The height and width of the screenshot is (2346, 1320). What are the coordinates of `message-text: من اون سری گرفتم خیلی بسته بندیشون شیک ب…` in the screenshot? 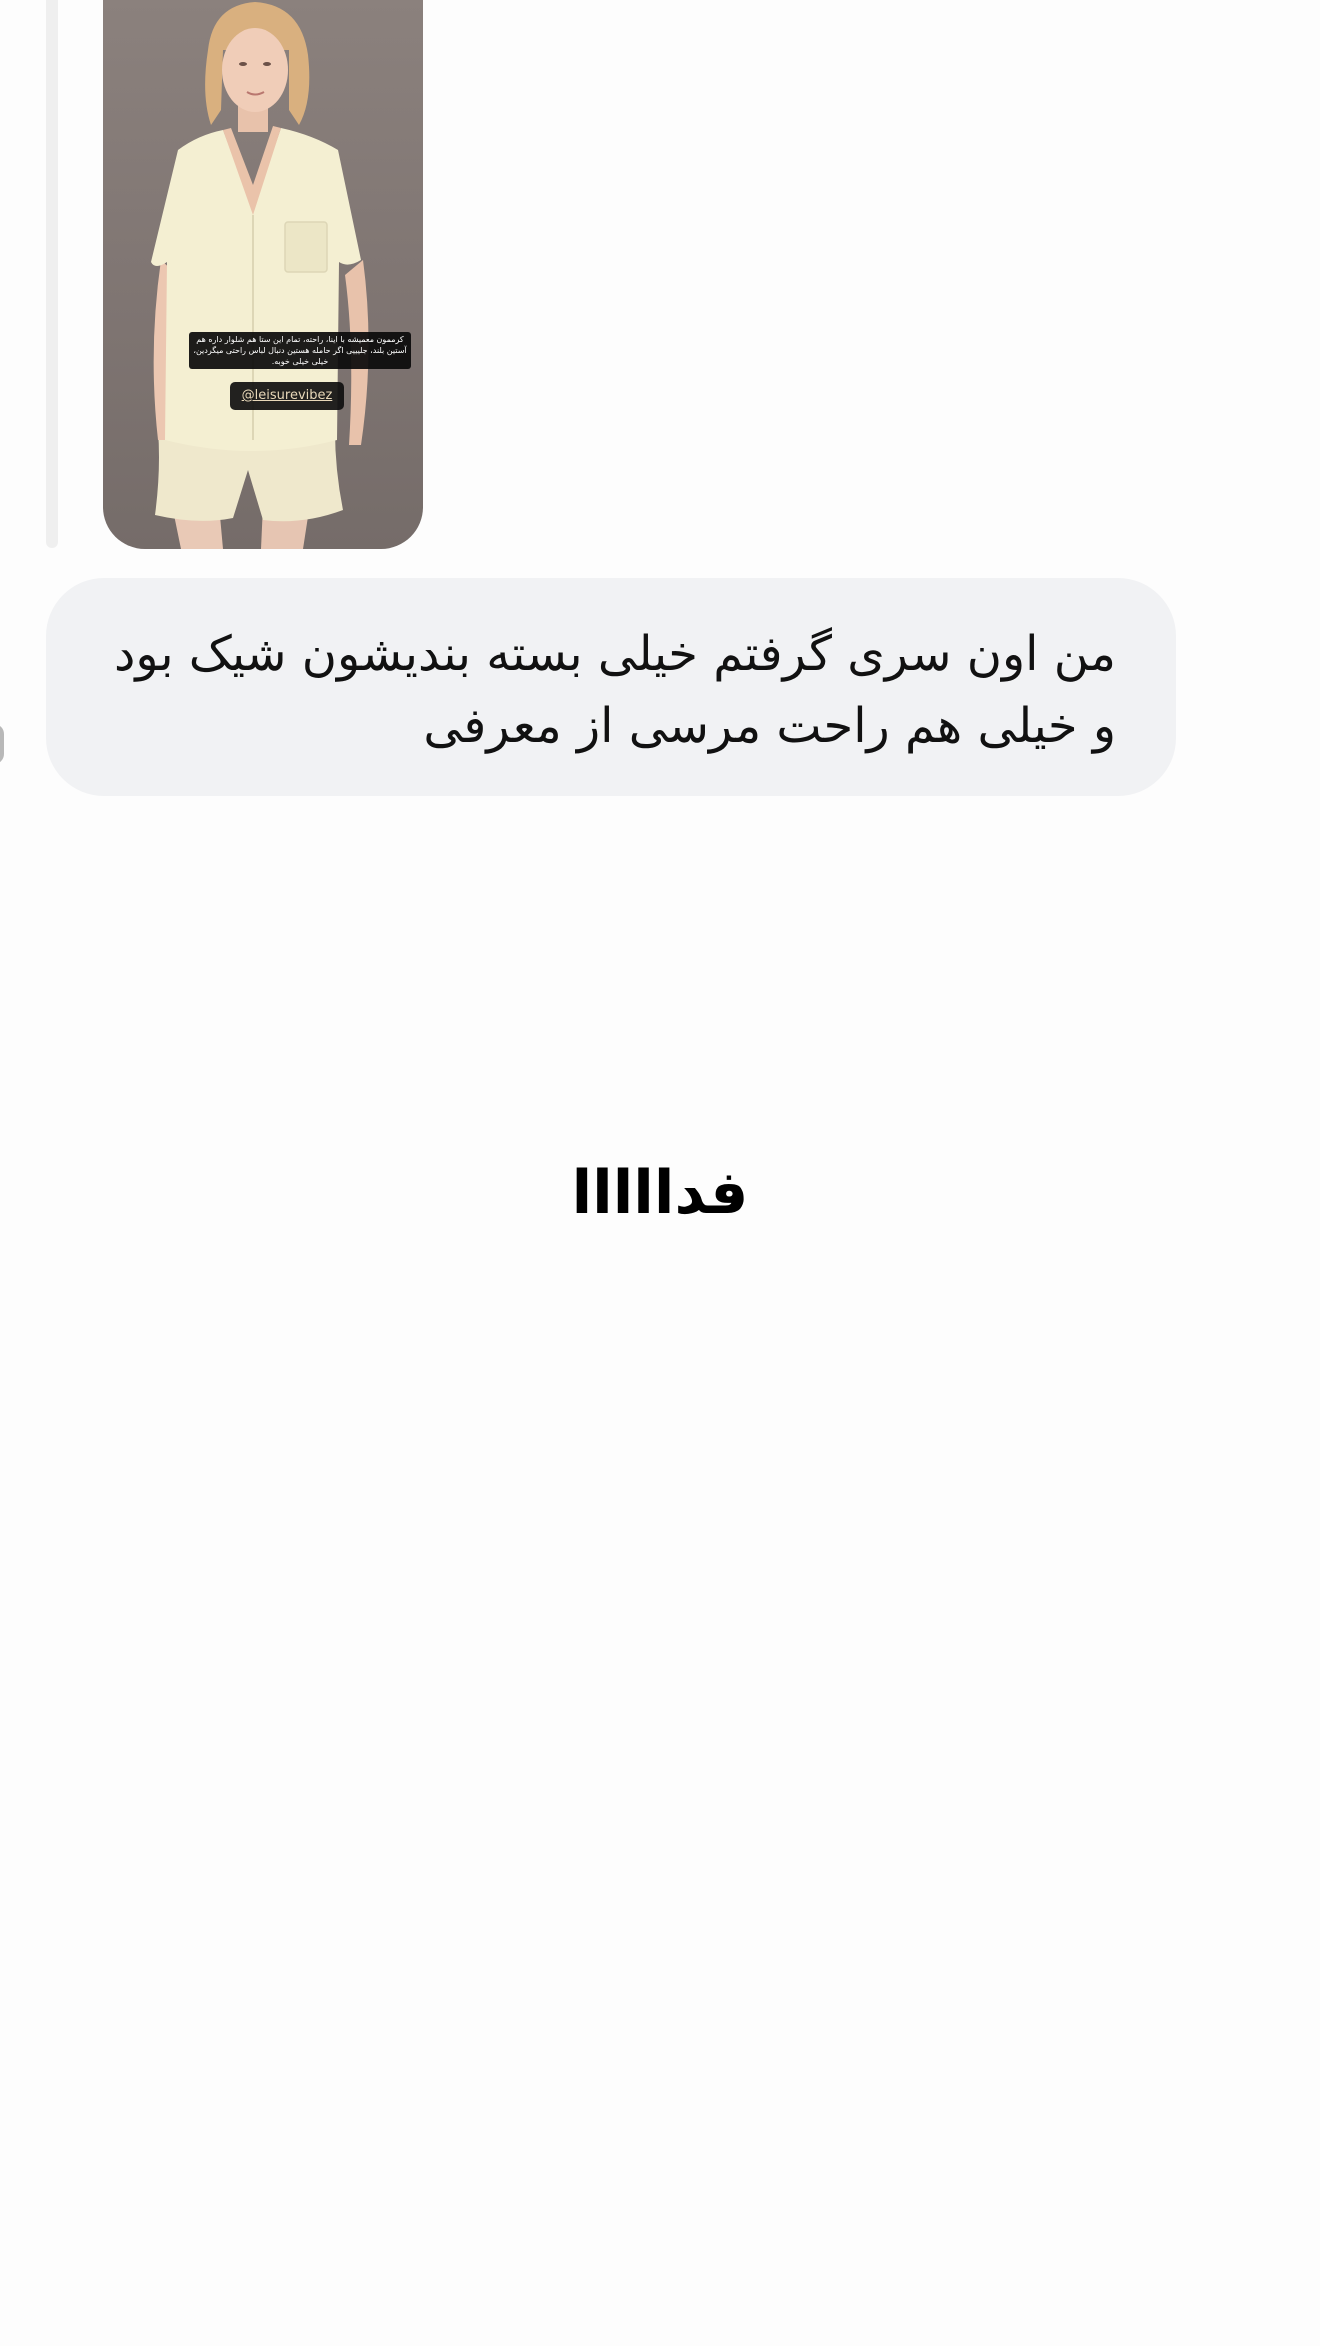 It's located at (615, 690).